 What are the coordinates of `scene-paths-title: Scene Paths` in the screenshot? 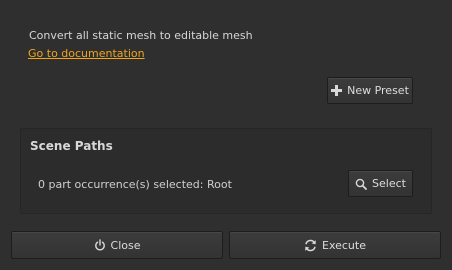 It's located at (71, 146).